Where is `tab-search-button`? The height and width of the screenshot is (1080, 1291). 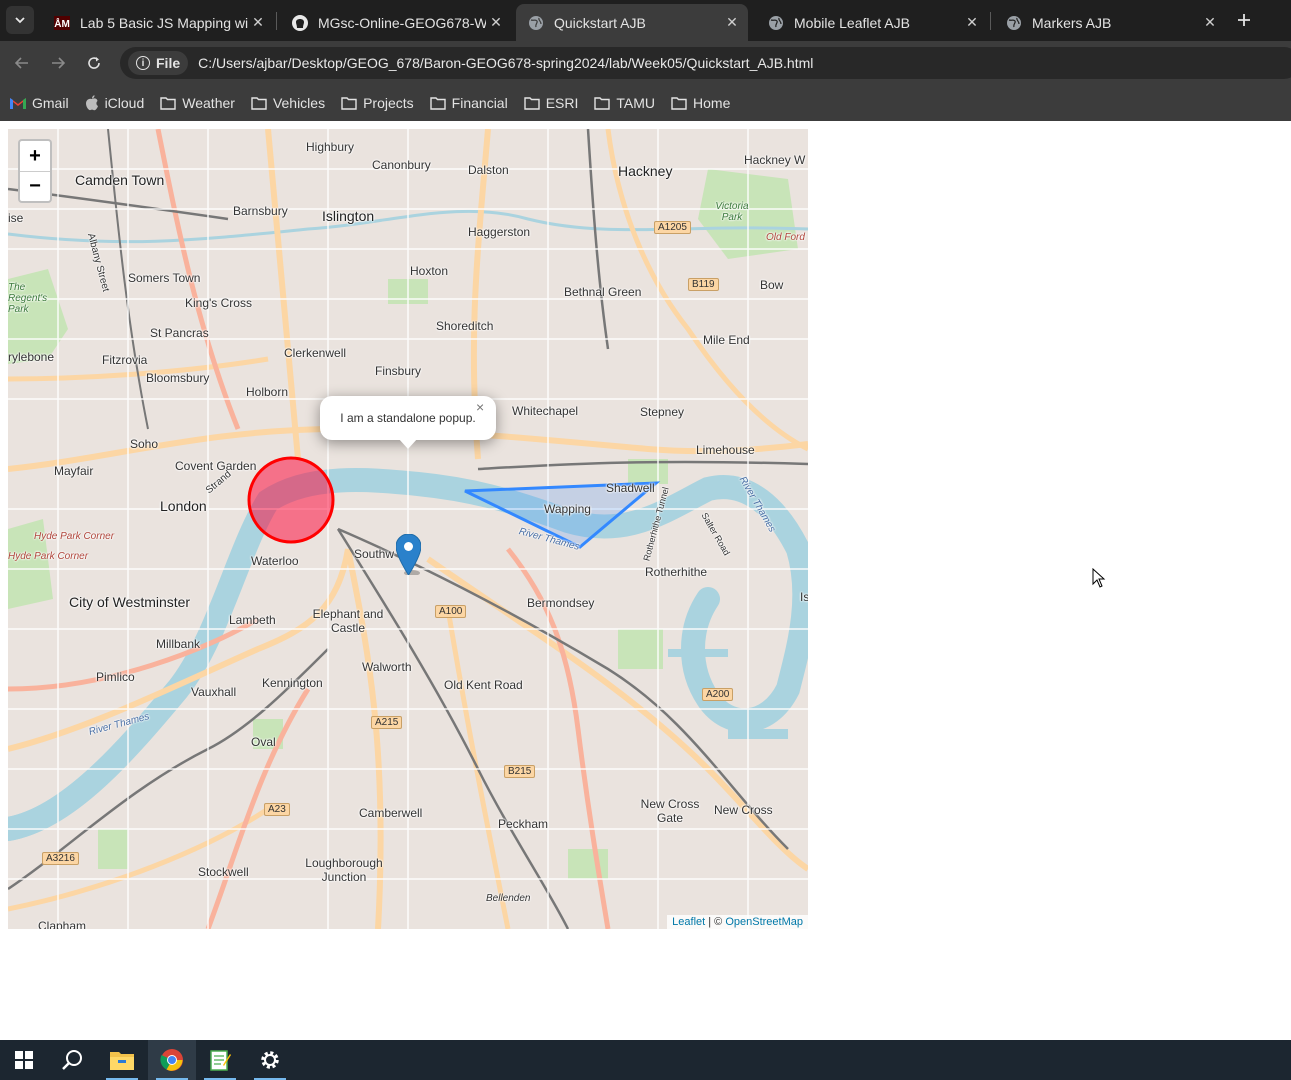
tab-search-button is located at coordinates (20, 20).